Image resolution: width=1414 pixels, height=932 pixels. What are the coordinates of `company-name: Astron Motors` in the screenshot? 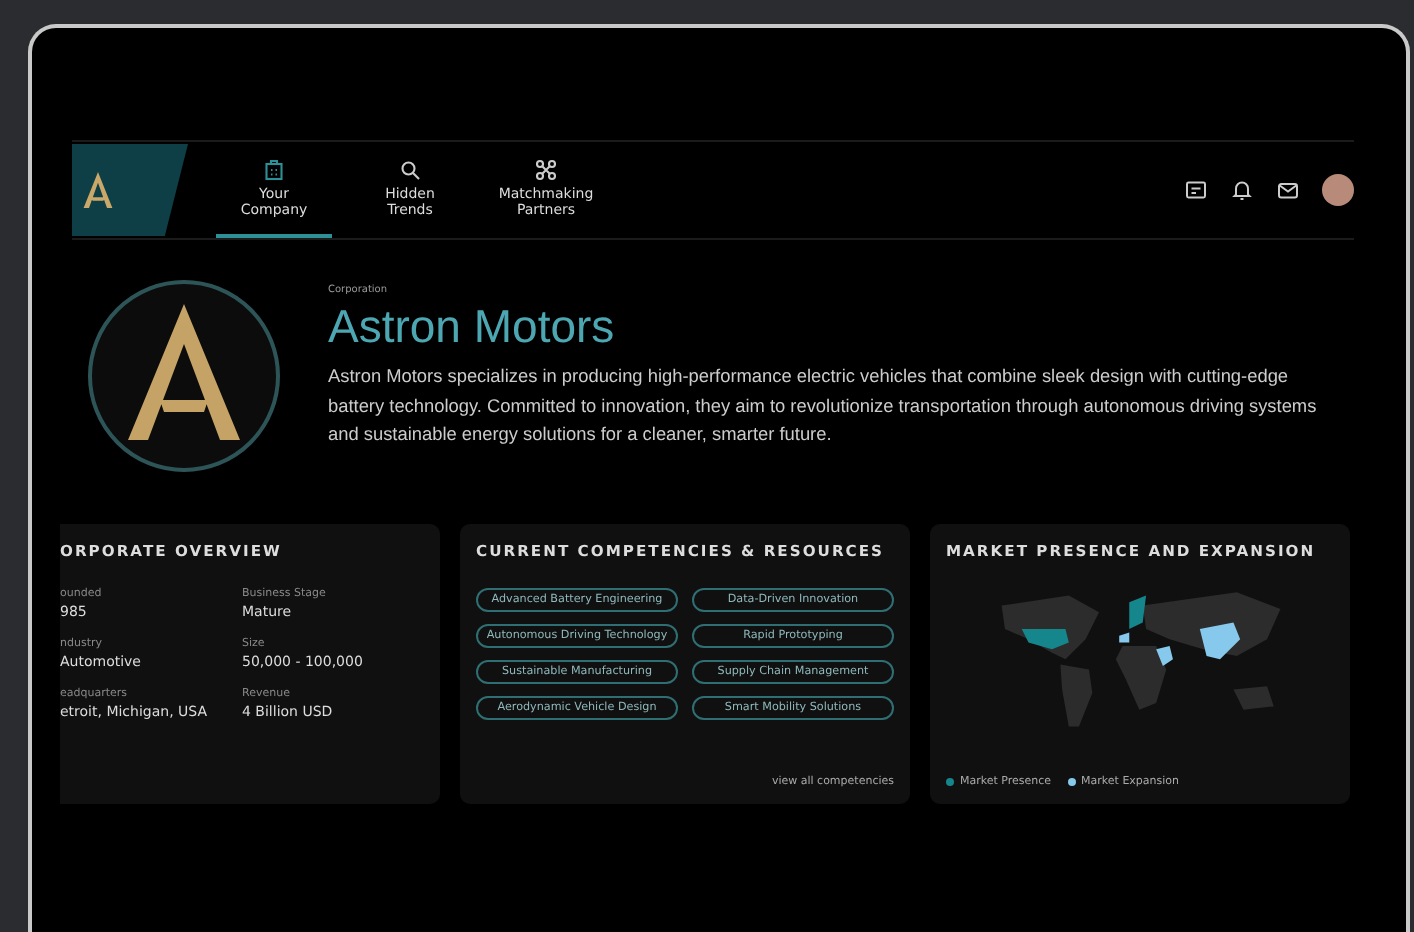 It's located at (472, 327).